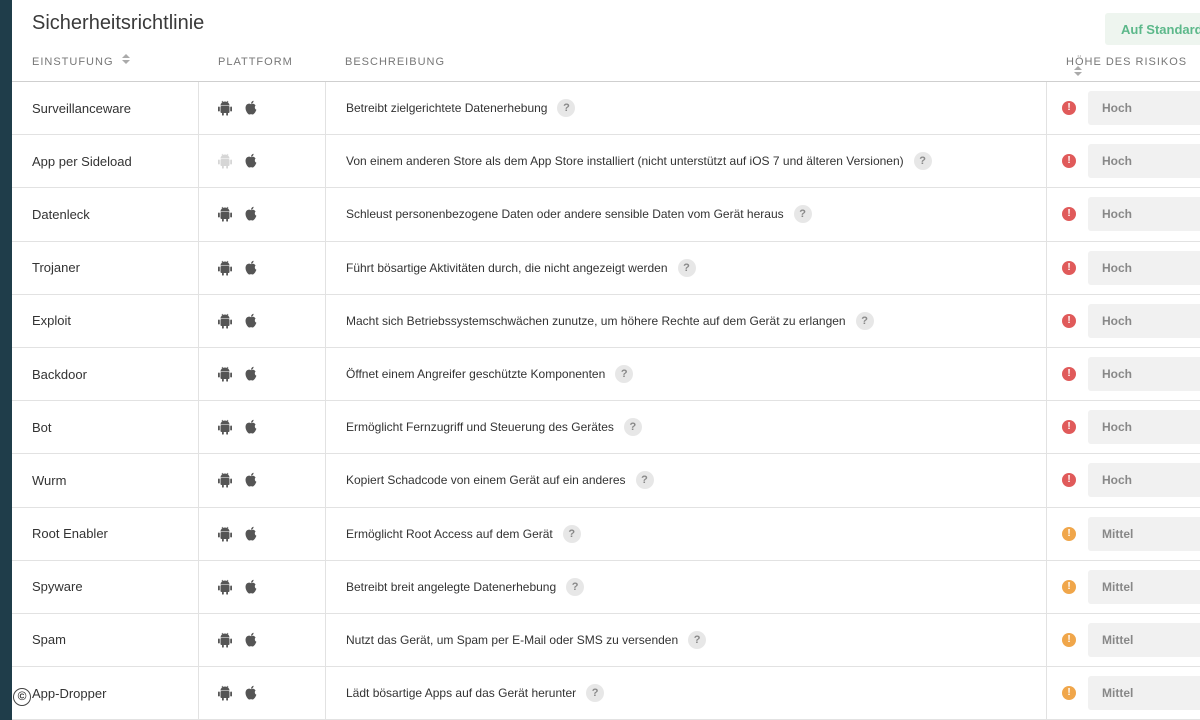 Image resolution: width=1200 pixels, height=720 pixels. What do you see at coordinates (73, 62) in the screenshot?
I see `column-header-classification-label: EINSTUFUNG` at bounding box center [73, 62].